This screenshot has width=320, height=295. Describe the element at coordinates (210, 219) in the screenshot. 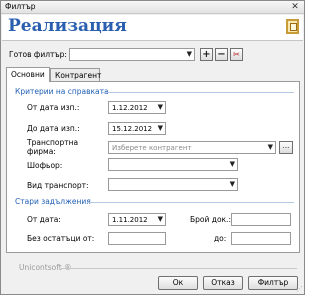

I see `docs-count-label: Брой док.:` at that location.